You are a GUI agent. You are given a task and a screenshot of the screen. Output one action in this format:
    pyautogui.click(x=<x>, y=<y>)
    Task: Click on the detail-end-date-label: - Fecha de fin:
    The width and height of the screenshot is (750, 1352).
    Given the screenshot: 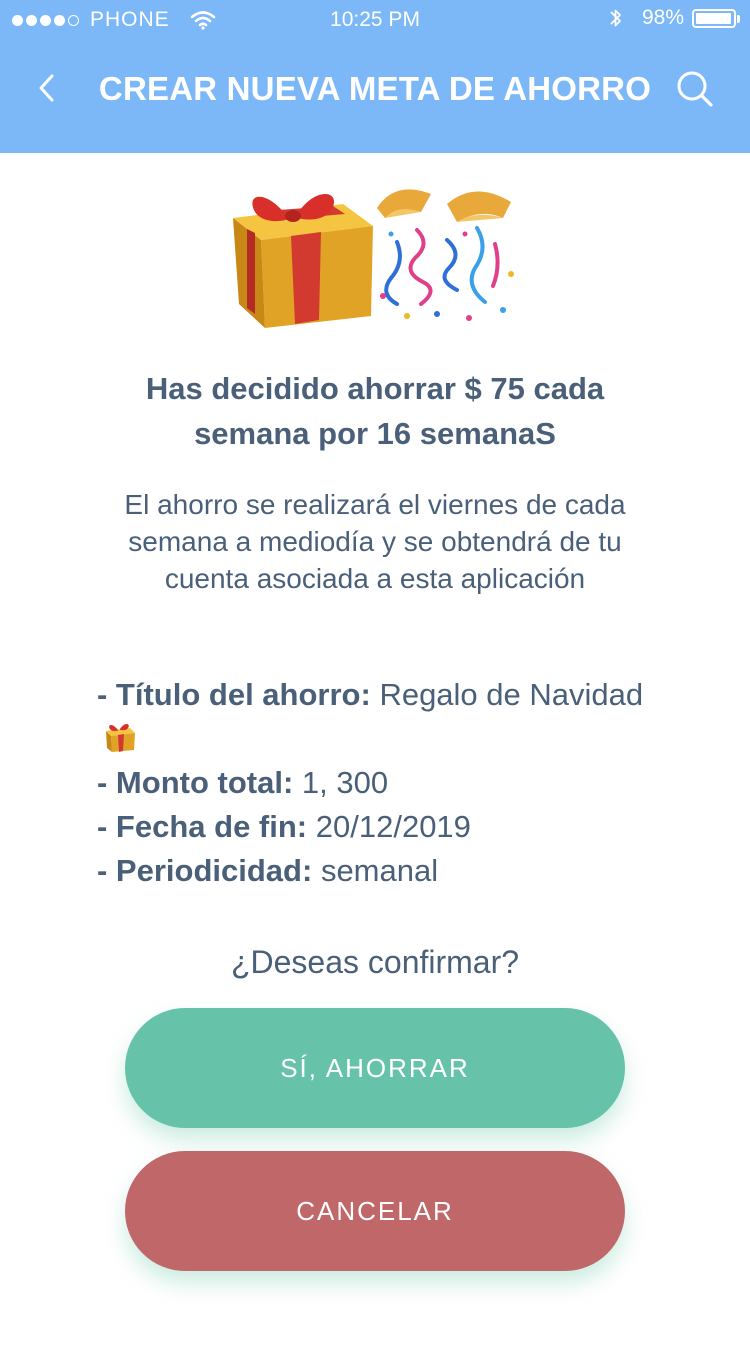 What is the action you would take?
    pyautogui.click(x=202, y=826)
    